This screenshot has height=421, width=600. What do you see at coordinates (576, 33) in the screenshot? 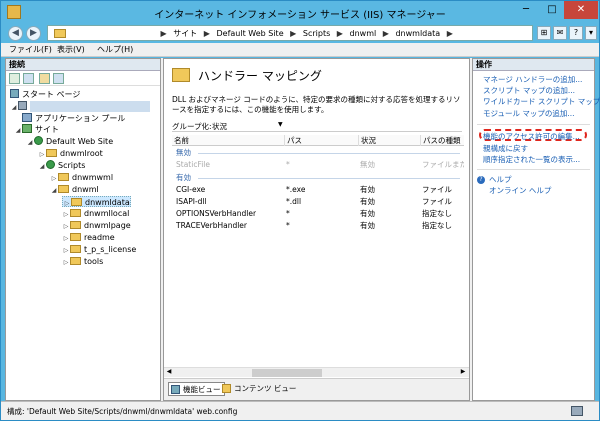
I see `help-icon: ?` at bounding box center [576, 33].